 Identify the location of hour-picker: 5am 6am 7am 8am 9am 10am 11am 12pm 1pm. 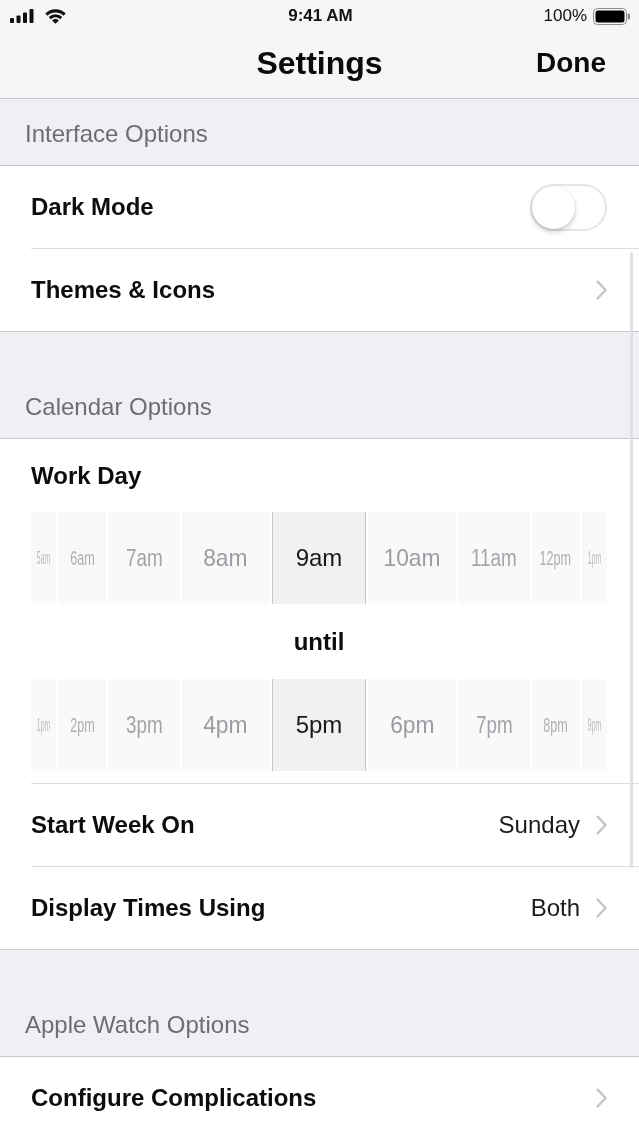
(319, 558).